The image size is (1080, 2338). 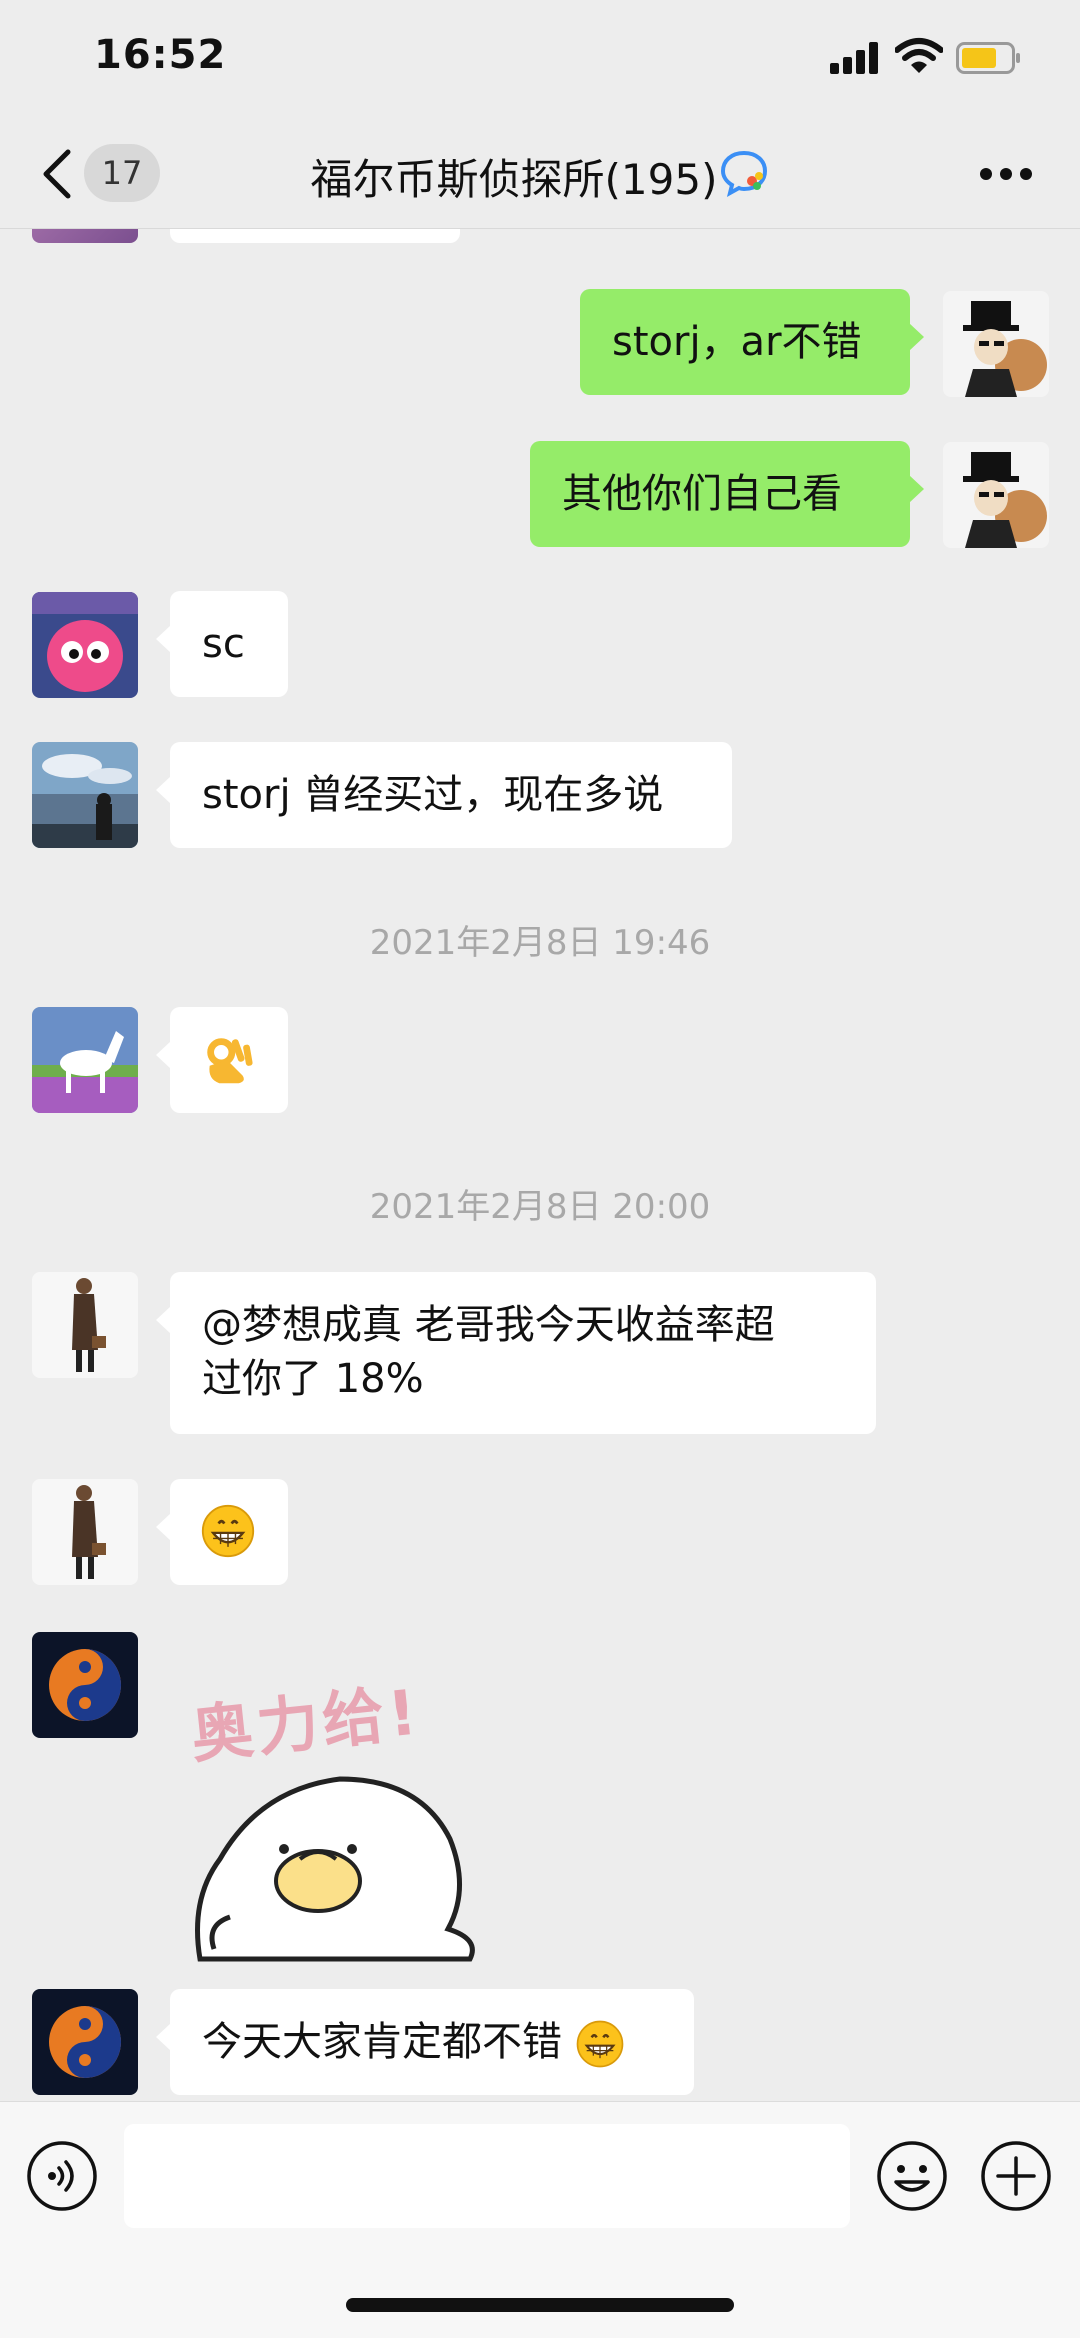 I want to click on message-bubble-sent: 其他你们自己看, so click(x=727, y=494).